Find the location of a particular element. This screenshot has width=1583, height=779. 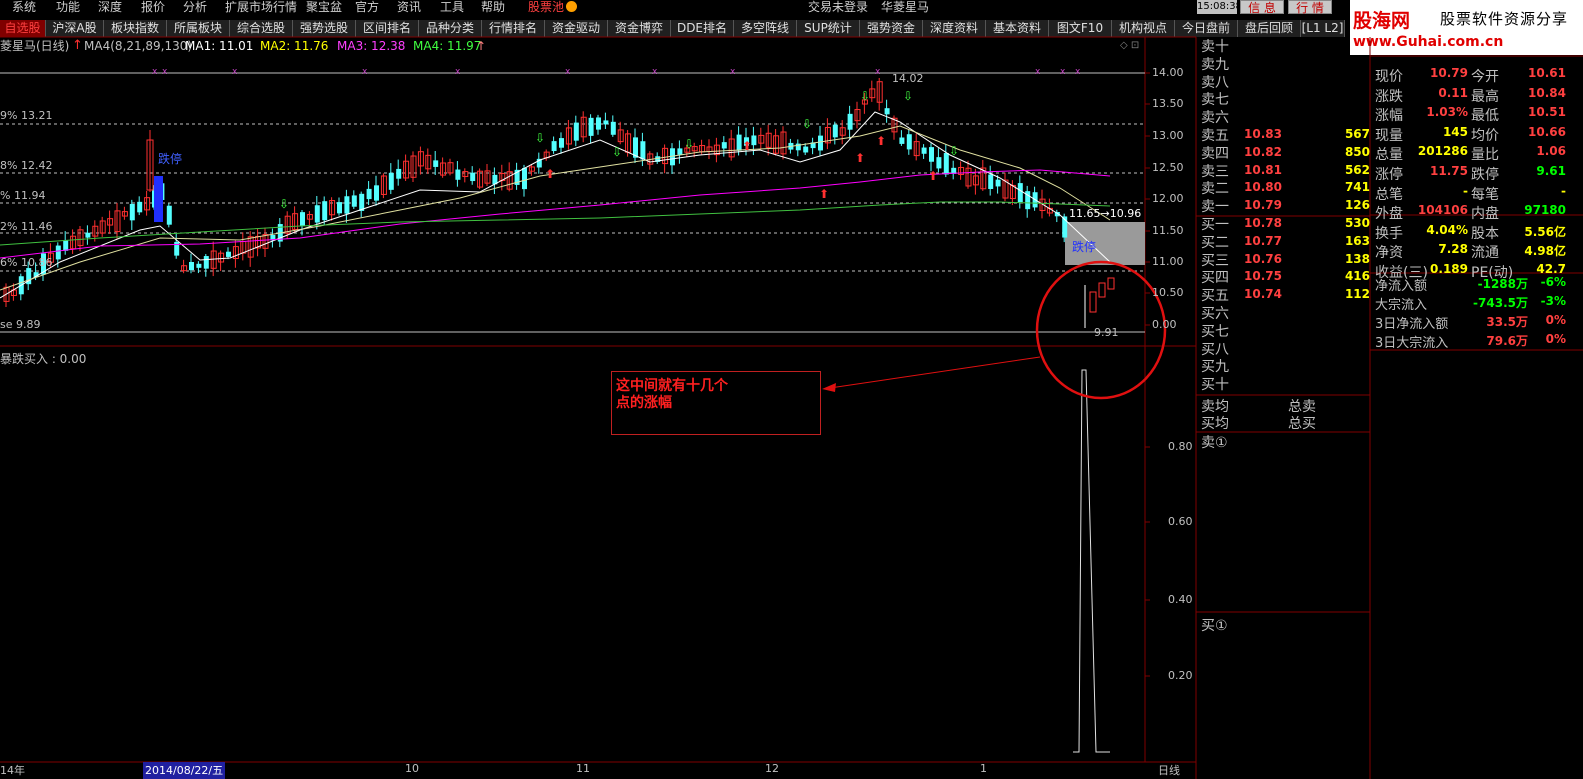

orderbook-price: 10.76 is located at coordinates (1263, 258).